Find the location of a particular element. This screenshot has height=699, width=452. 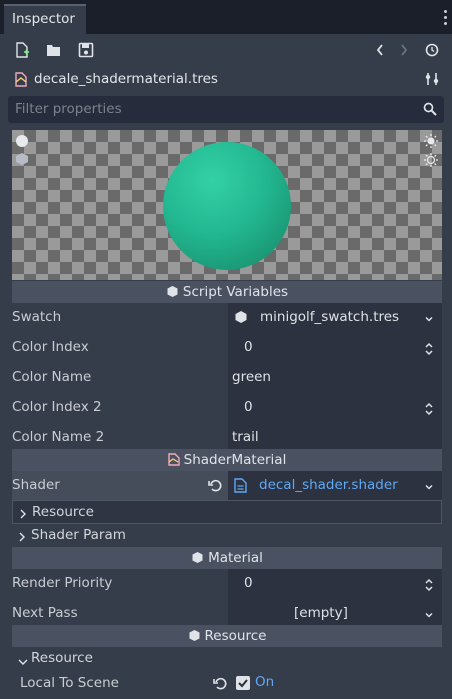

section-title: ShaderMaterial is located at coordinates (235, 460).